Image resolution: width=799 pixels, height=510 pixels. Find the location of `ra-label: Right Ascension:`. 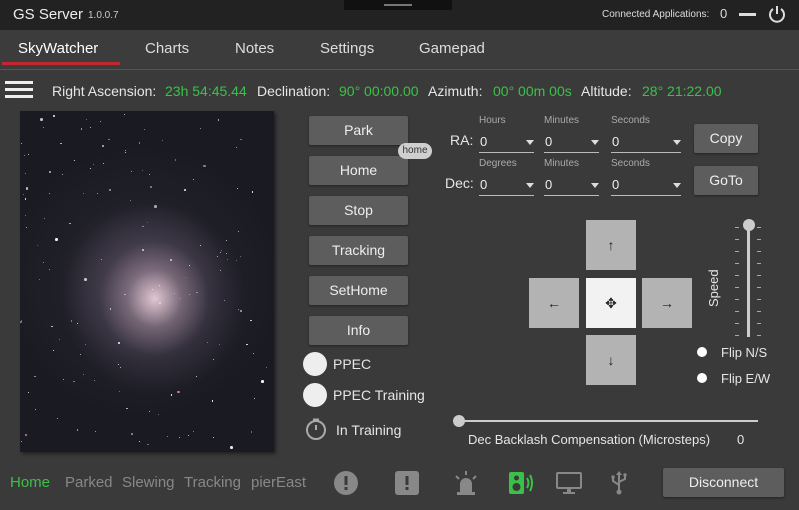

ra-label: Right Ascension: is located at coordinates (104, 91).